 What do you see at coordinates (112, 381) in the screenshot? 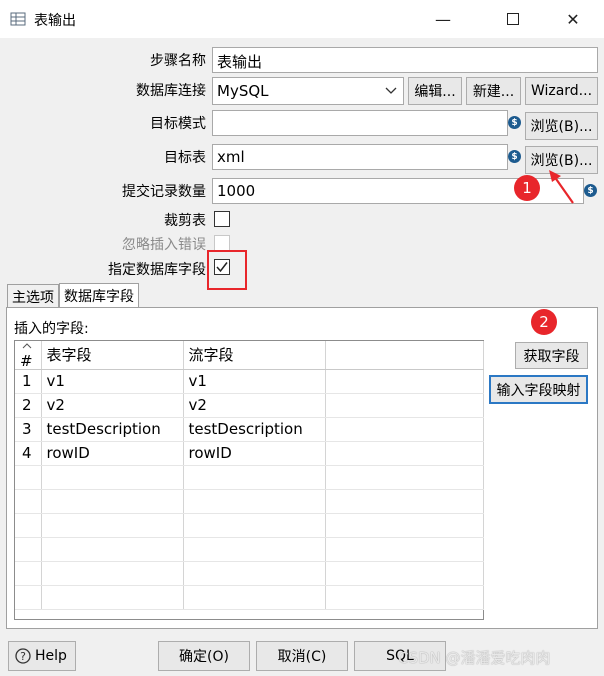
I see `table-field-cell: v1` at bounding box center [112, 381].